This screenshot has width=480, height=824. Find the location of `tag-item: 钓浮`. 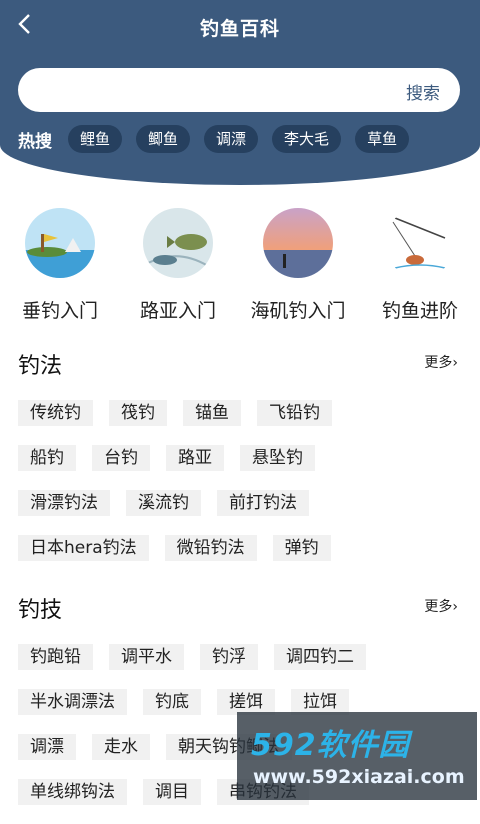

tag-item: 钓浮 is located at coordinates (229, 657).